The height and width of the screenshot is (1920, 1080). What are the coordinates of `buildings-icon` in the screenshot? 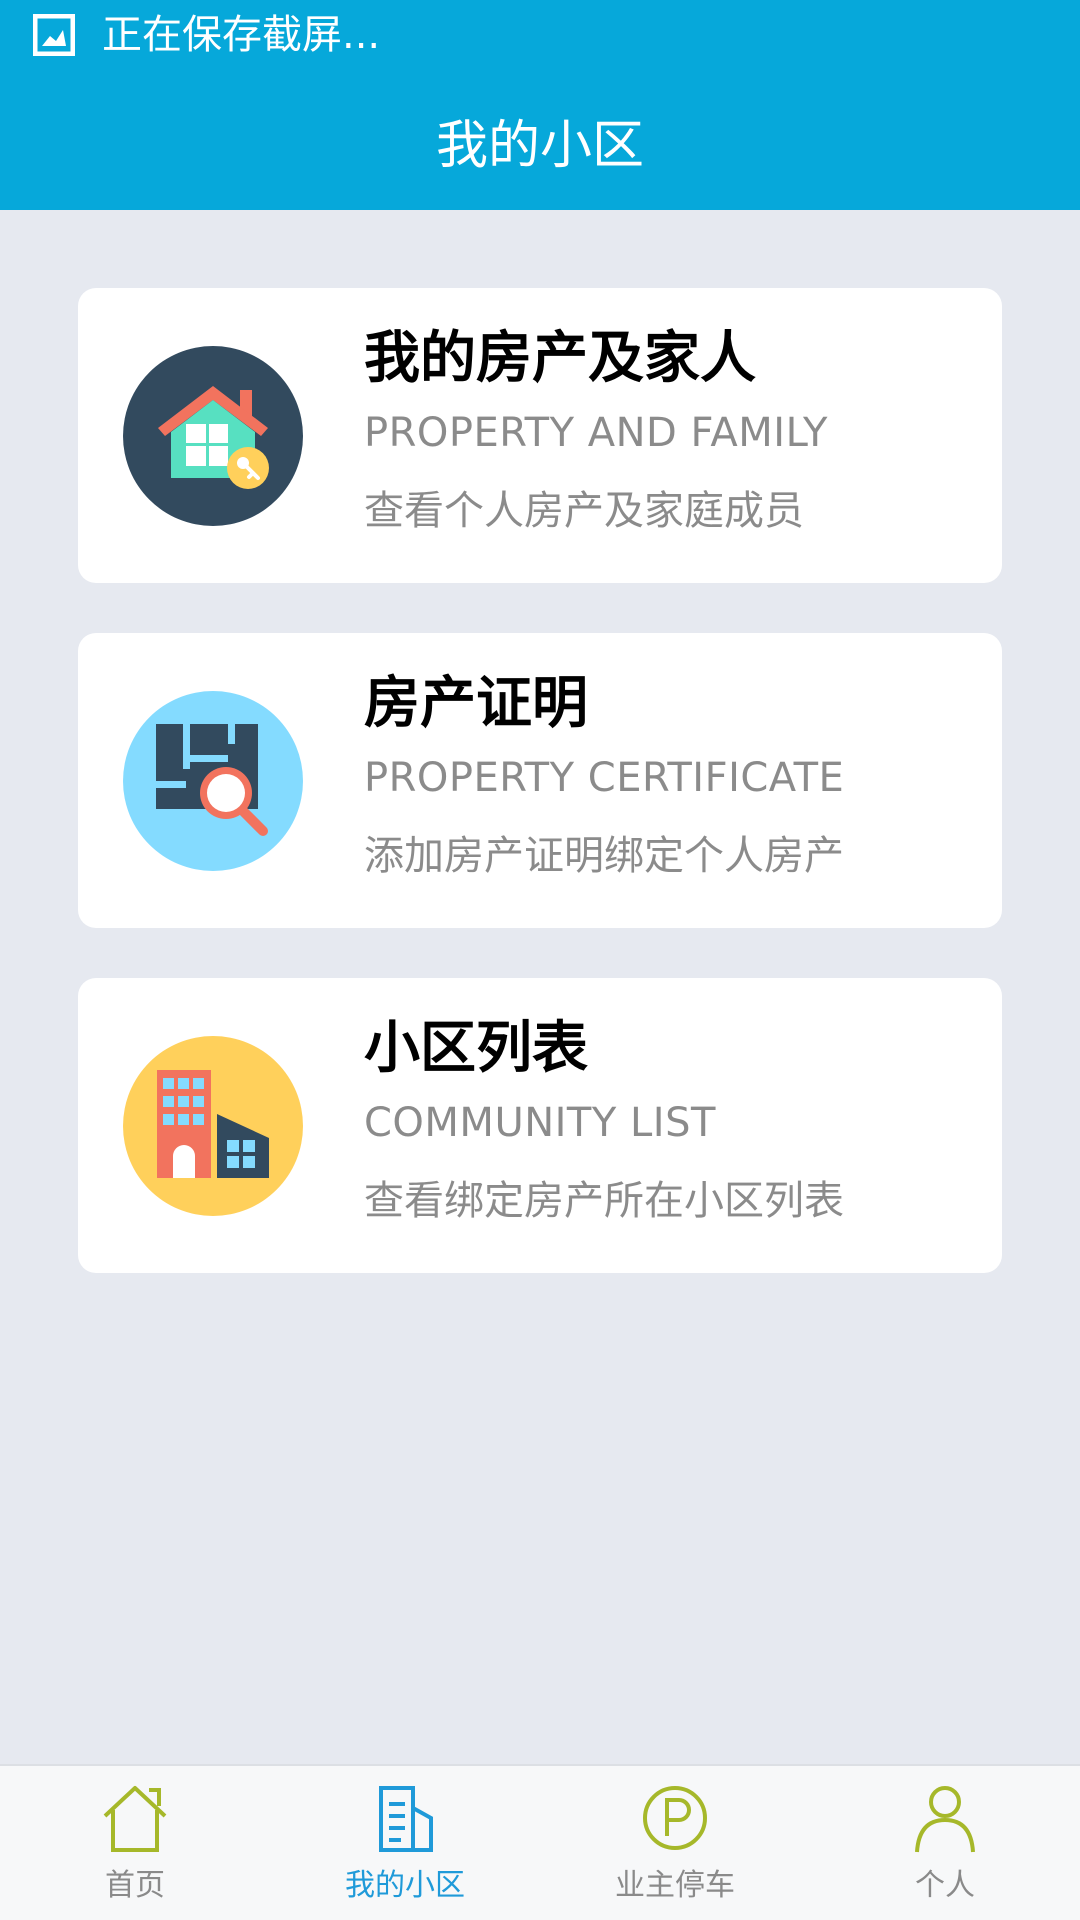 It's located at (213, 1126).